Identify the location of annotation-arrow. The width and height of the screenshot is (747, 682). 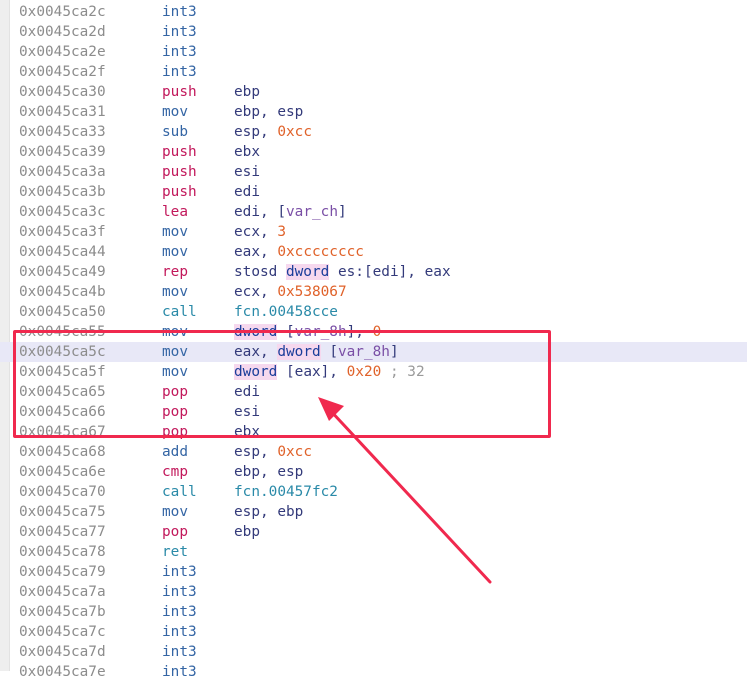
(405, 490).